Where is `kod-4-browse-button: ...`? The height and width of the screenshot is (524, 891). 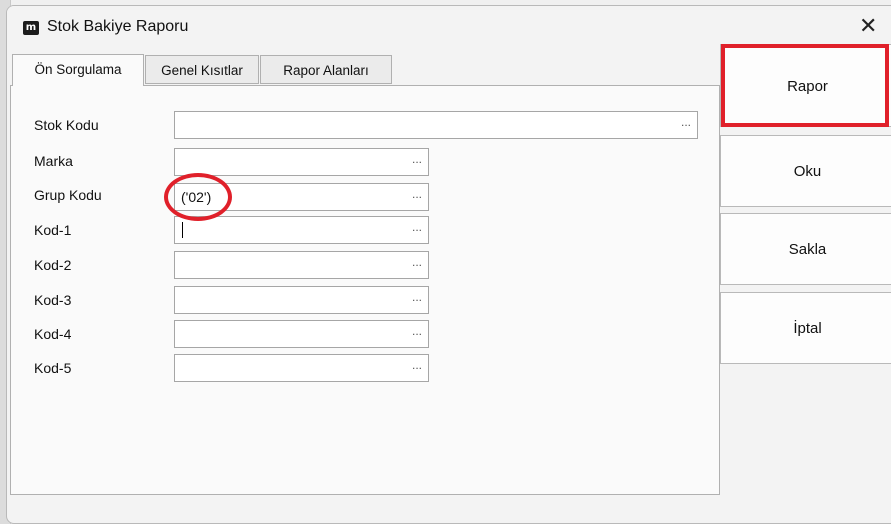 kod-4-browse-button: ... is located at coordinates (417, 331).